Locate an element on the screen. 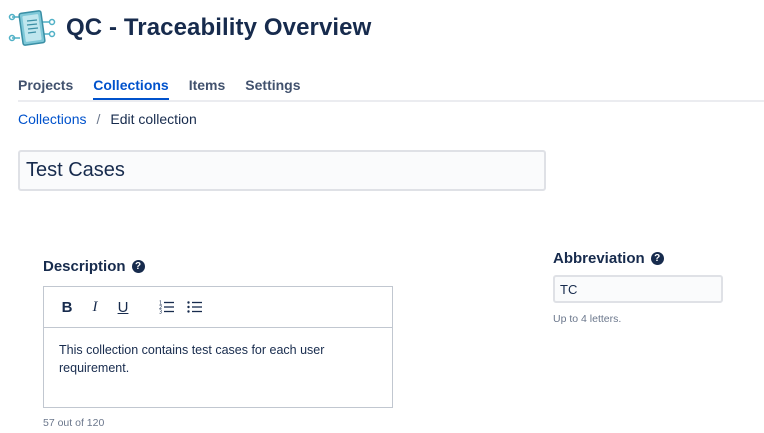 The width and height of the screenshot is (764, 433). app-header: QC - Traceability Overview is located at coordinates (189, 28).